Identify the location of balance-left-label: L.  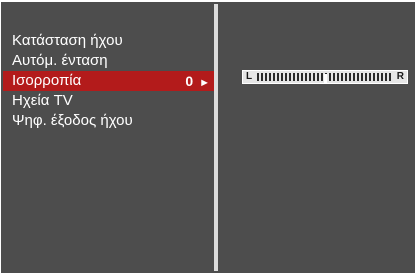
(249, 76).